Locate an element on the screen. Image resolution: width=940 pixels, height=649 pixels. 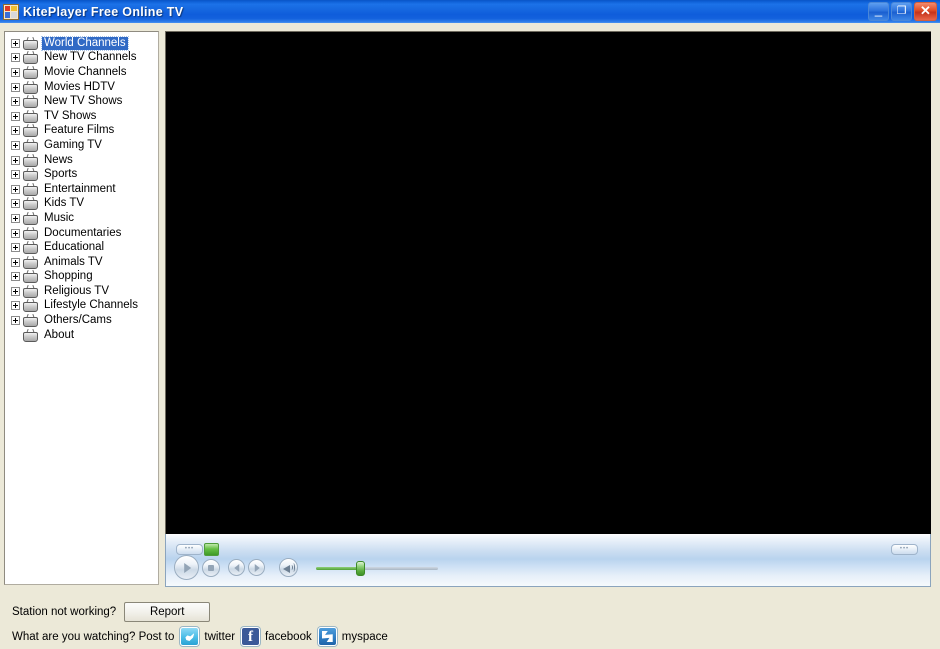
previous-icon is located at coordinates (236, 567).